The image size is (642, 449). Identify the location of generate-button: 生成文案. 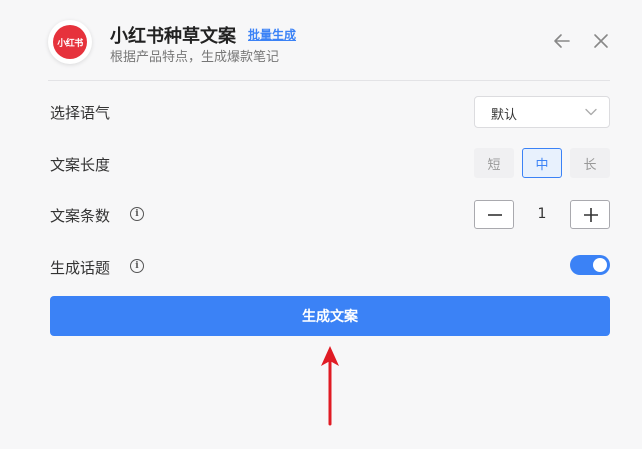
(330, 316).